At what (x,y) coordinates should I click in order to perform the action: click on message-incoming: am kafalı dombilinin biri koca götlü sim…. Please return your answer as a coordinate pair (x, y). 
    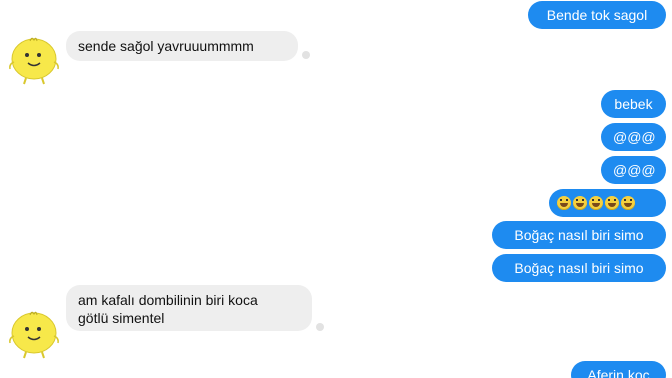
    Looking at the image, I should click on (189, 308).